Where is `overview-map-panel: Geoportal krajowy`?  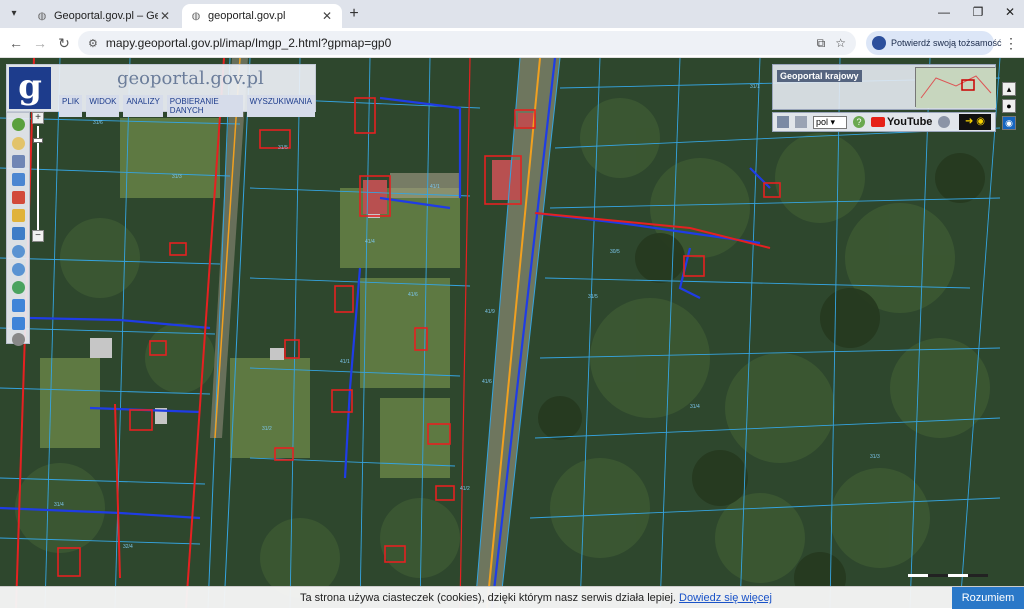 overview-map-panel: Geoportal krajowy is located at coordinates (884, 87).